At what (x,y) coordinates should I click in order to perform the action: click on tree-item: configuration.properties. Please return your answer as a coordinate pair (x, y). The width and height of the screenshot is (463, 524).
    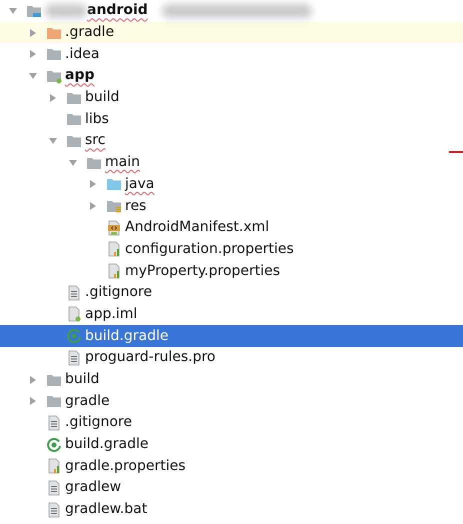
    Looking at the image, I should click on (231, 249).